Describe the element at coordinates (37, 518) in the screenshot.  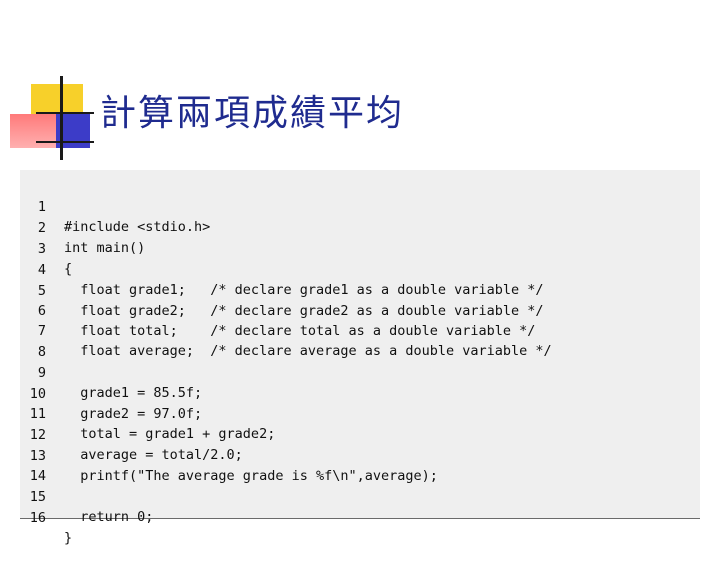
I see `line-number: 16` at that location.